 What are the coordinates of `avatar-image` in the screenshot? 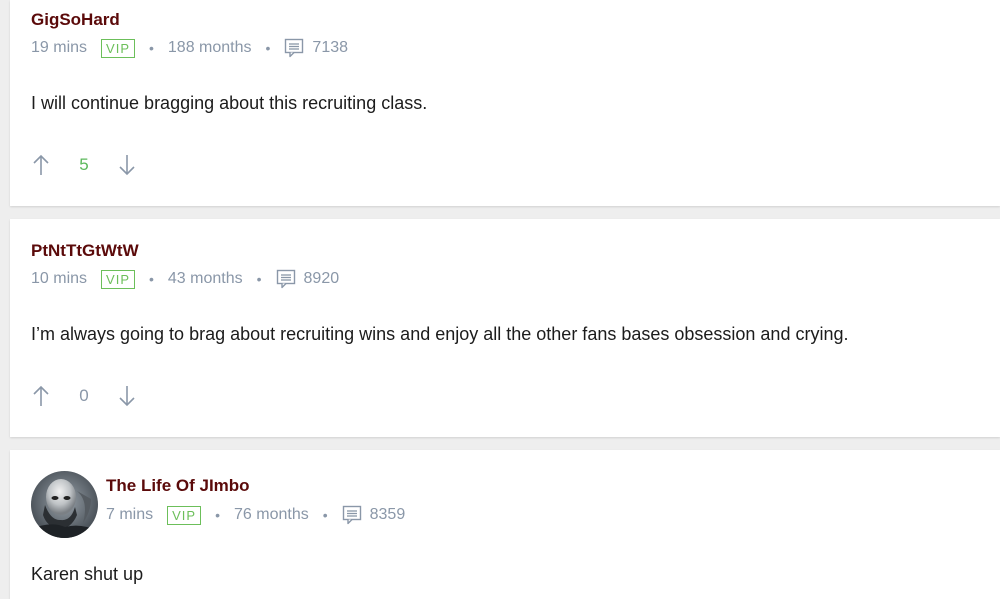 It's located at (64, 504).